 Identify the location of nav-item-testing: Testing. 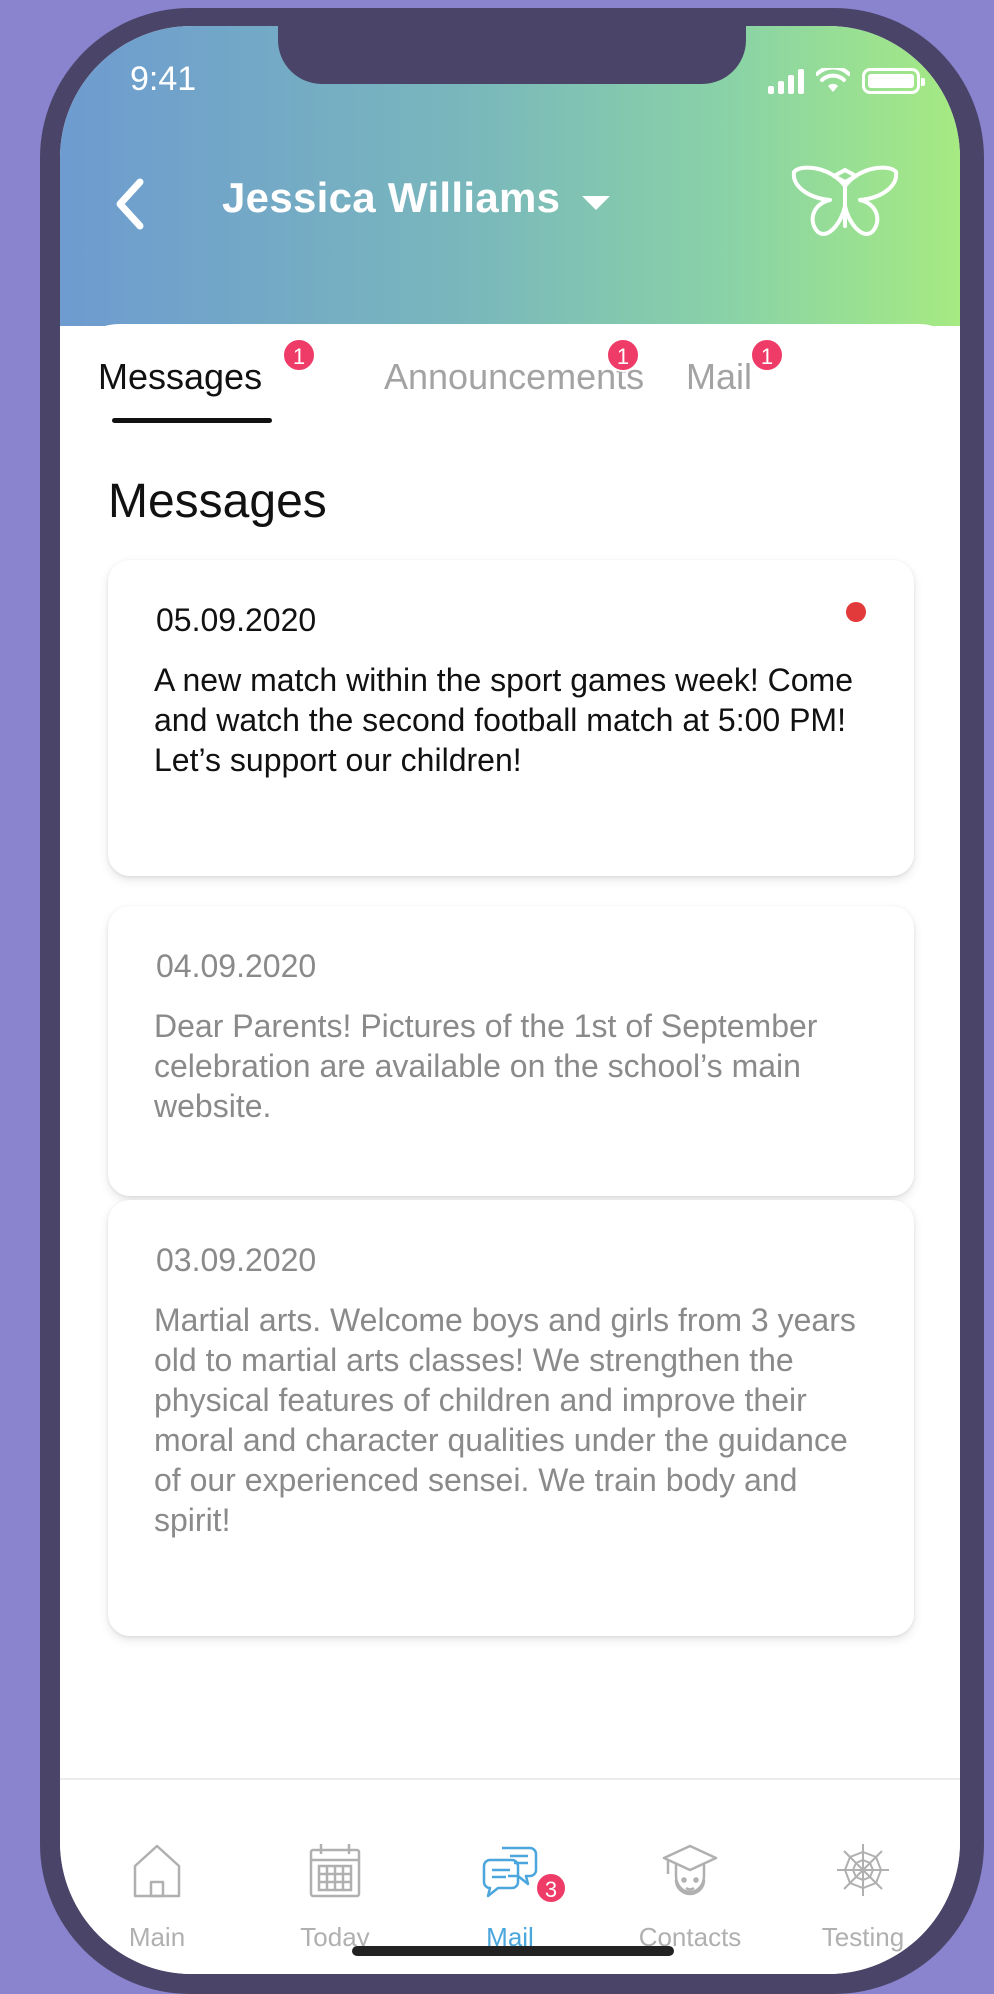
(863, 1869).